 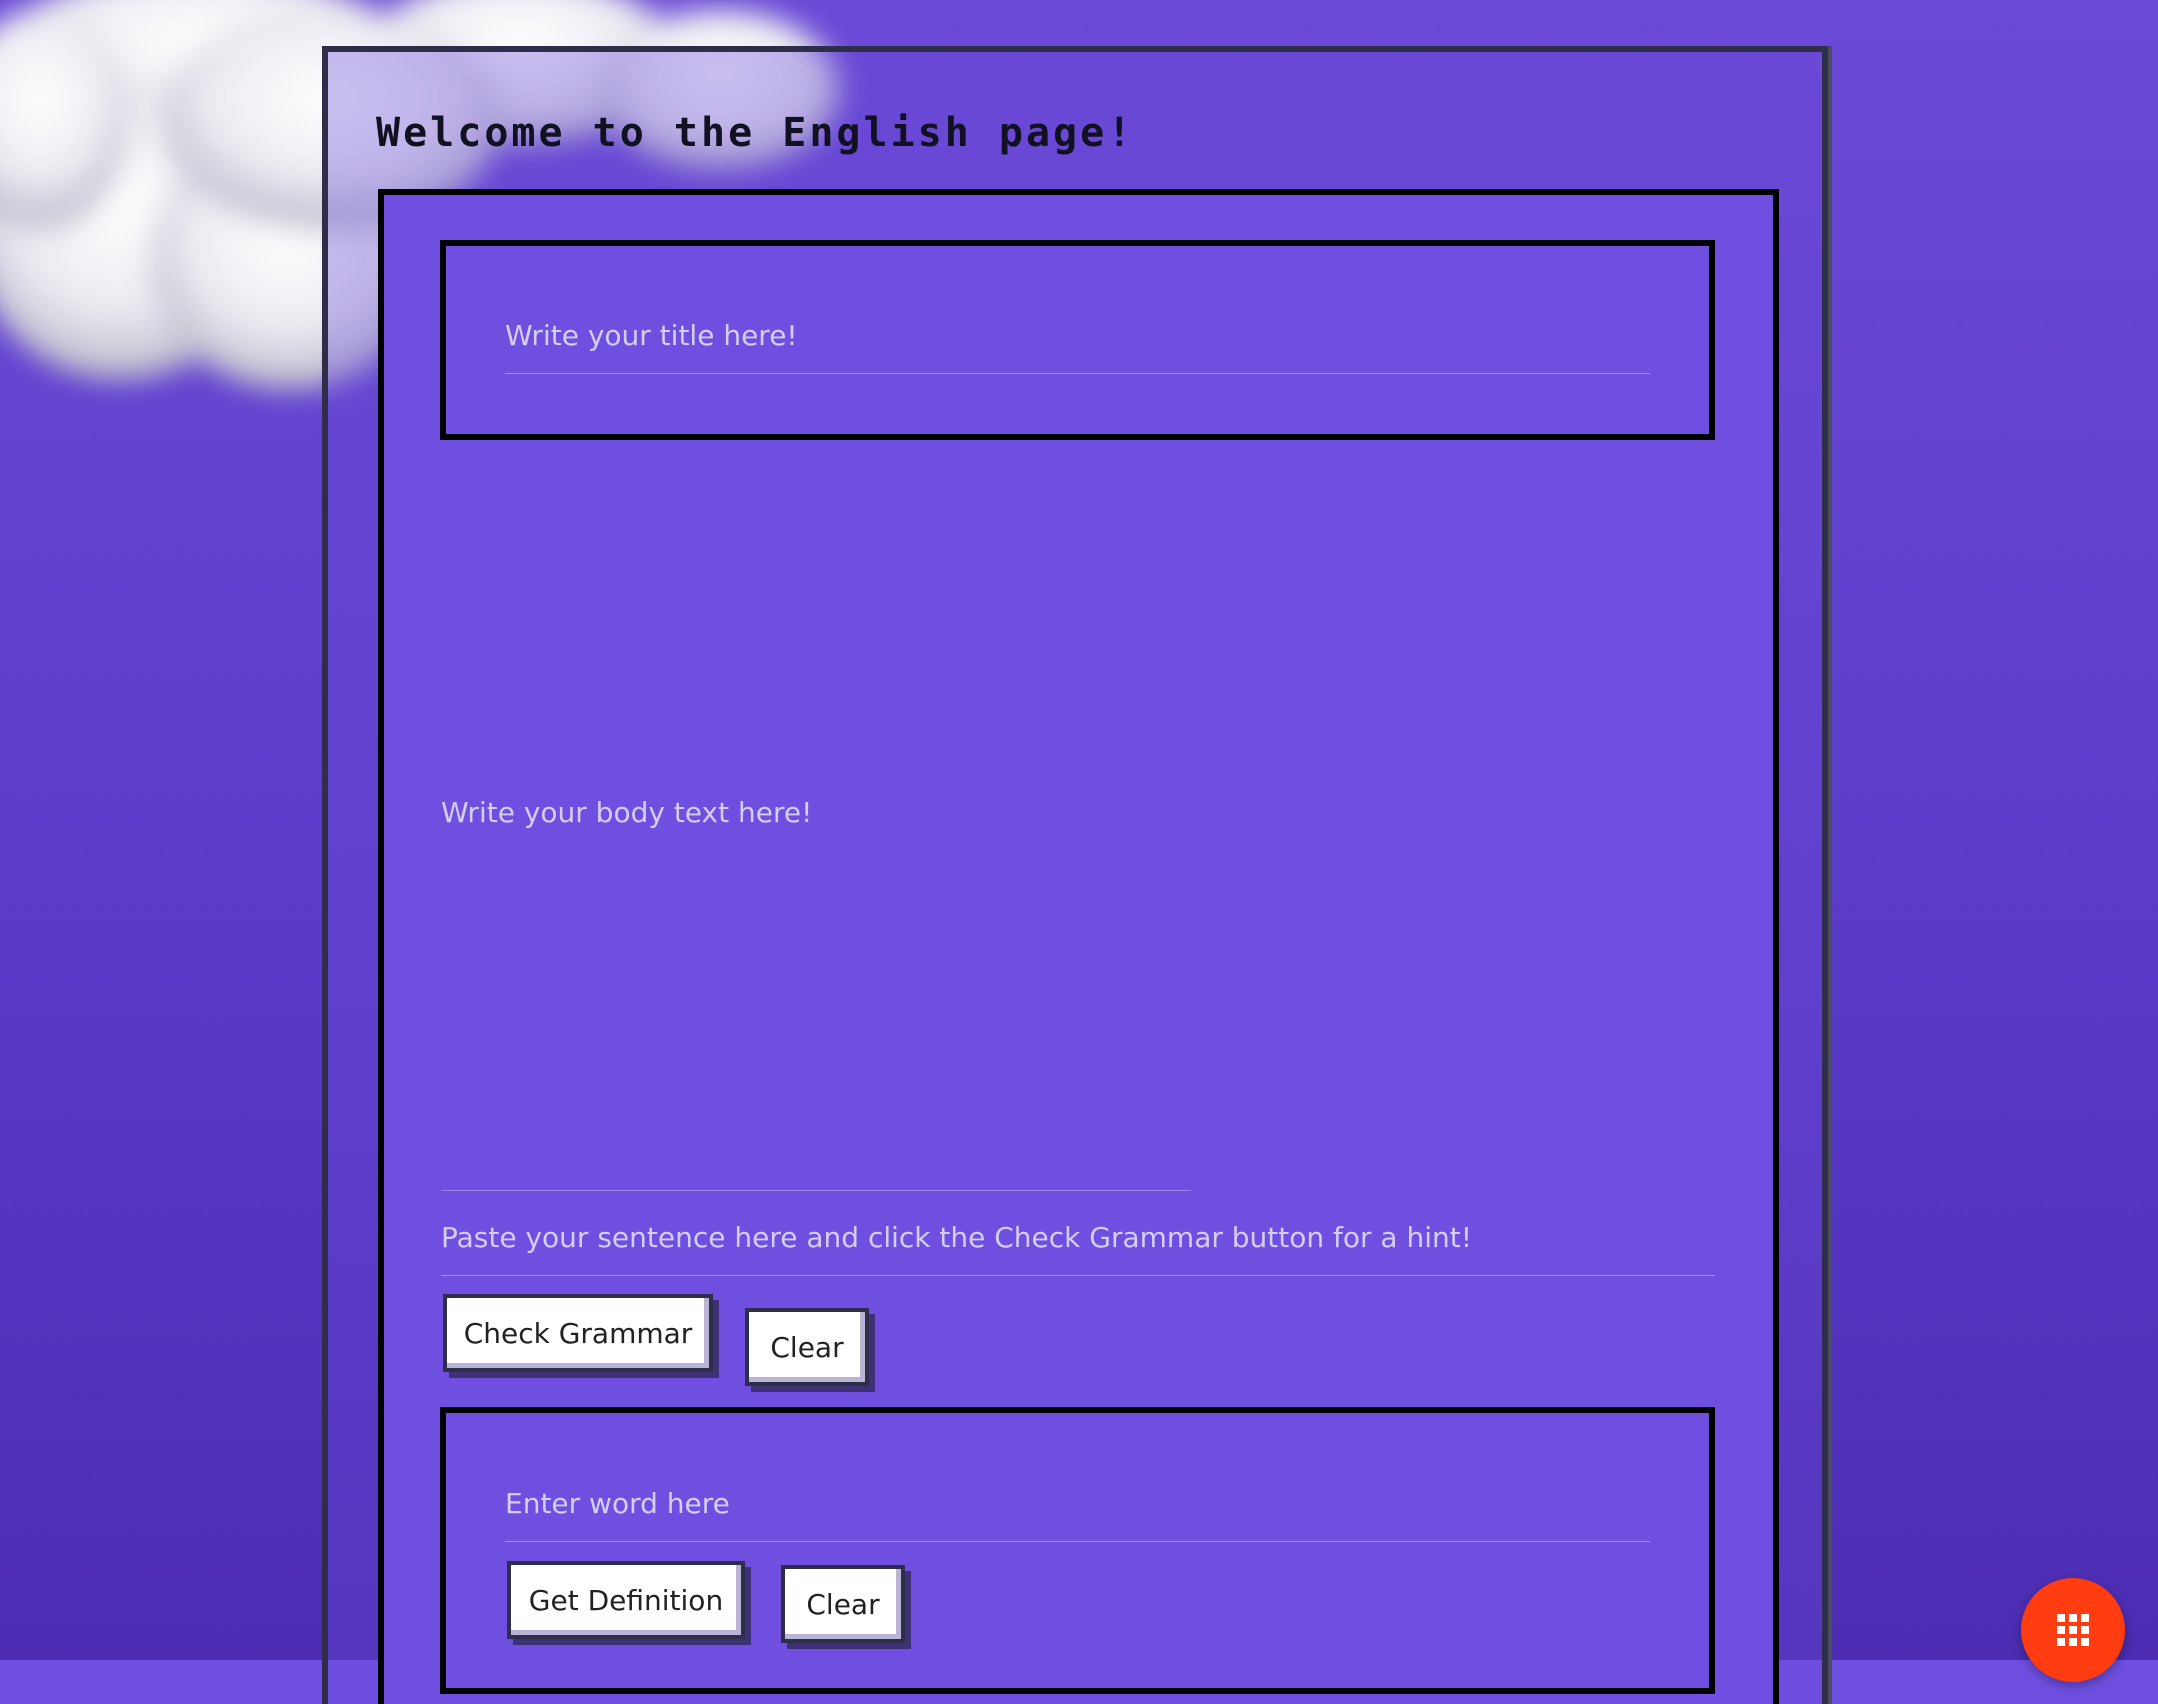 I want to click on apps-grid-icon, so click(x=2073, y=1630).